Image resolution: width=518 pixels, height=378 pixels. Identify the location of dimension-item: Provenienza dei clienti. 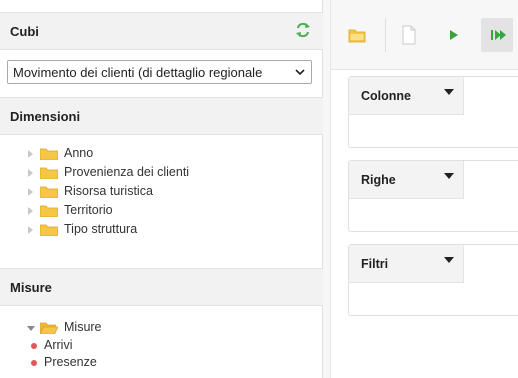
(161, 172).